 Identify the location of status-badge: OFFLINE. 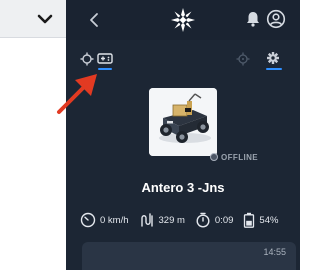
(234, 157).